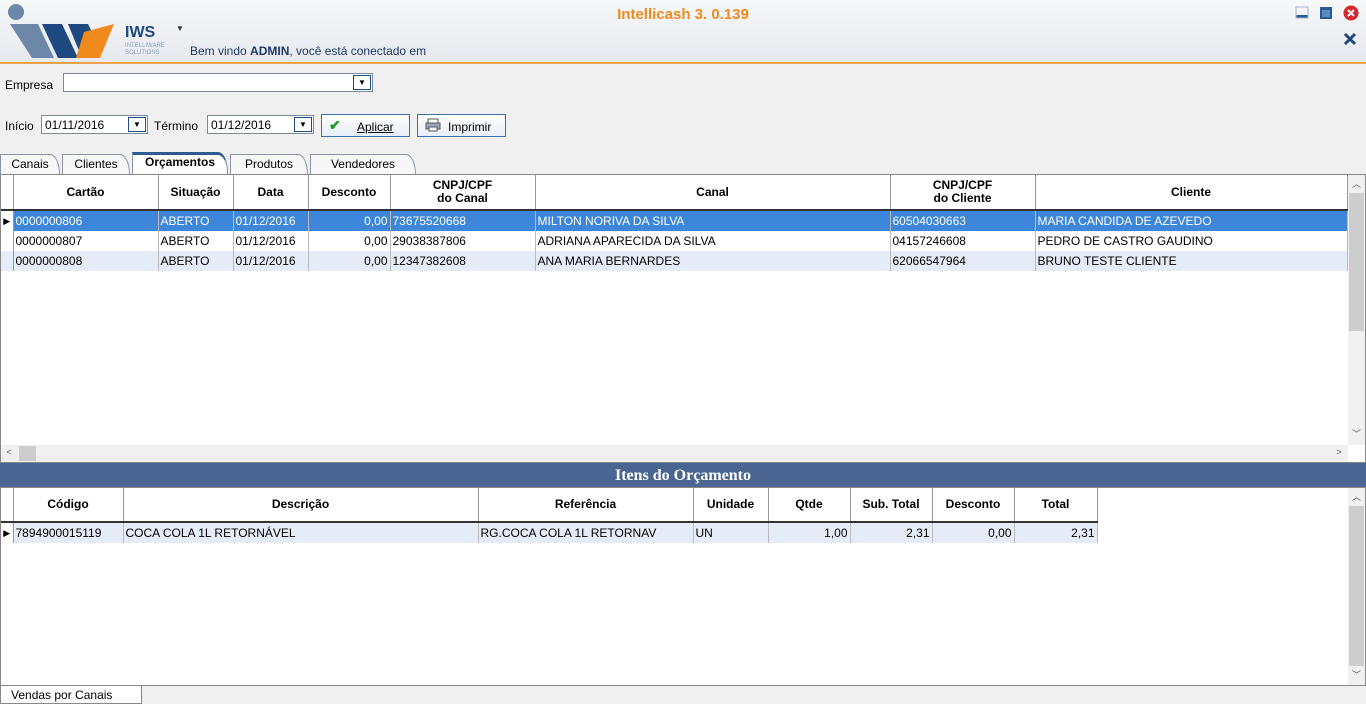 This screenshot has height=704, width=1366. What do you see at coordinates (1302, 13) in the screenshot?
I see `minimize-icon` at bounding box center [1302, 13].